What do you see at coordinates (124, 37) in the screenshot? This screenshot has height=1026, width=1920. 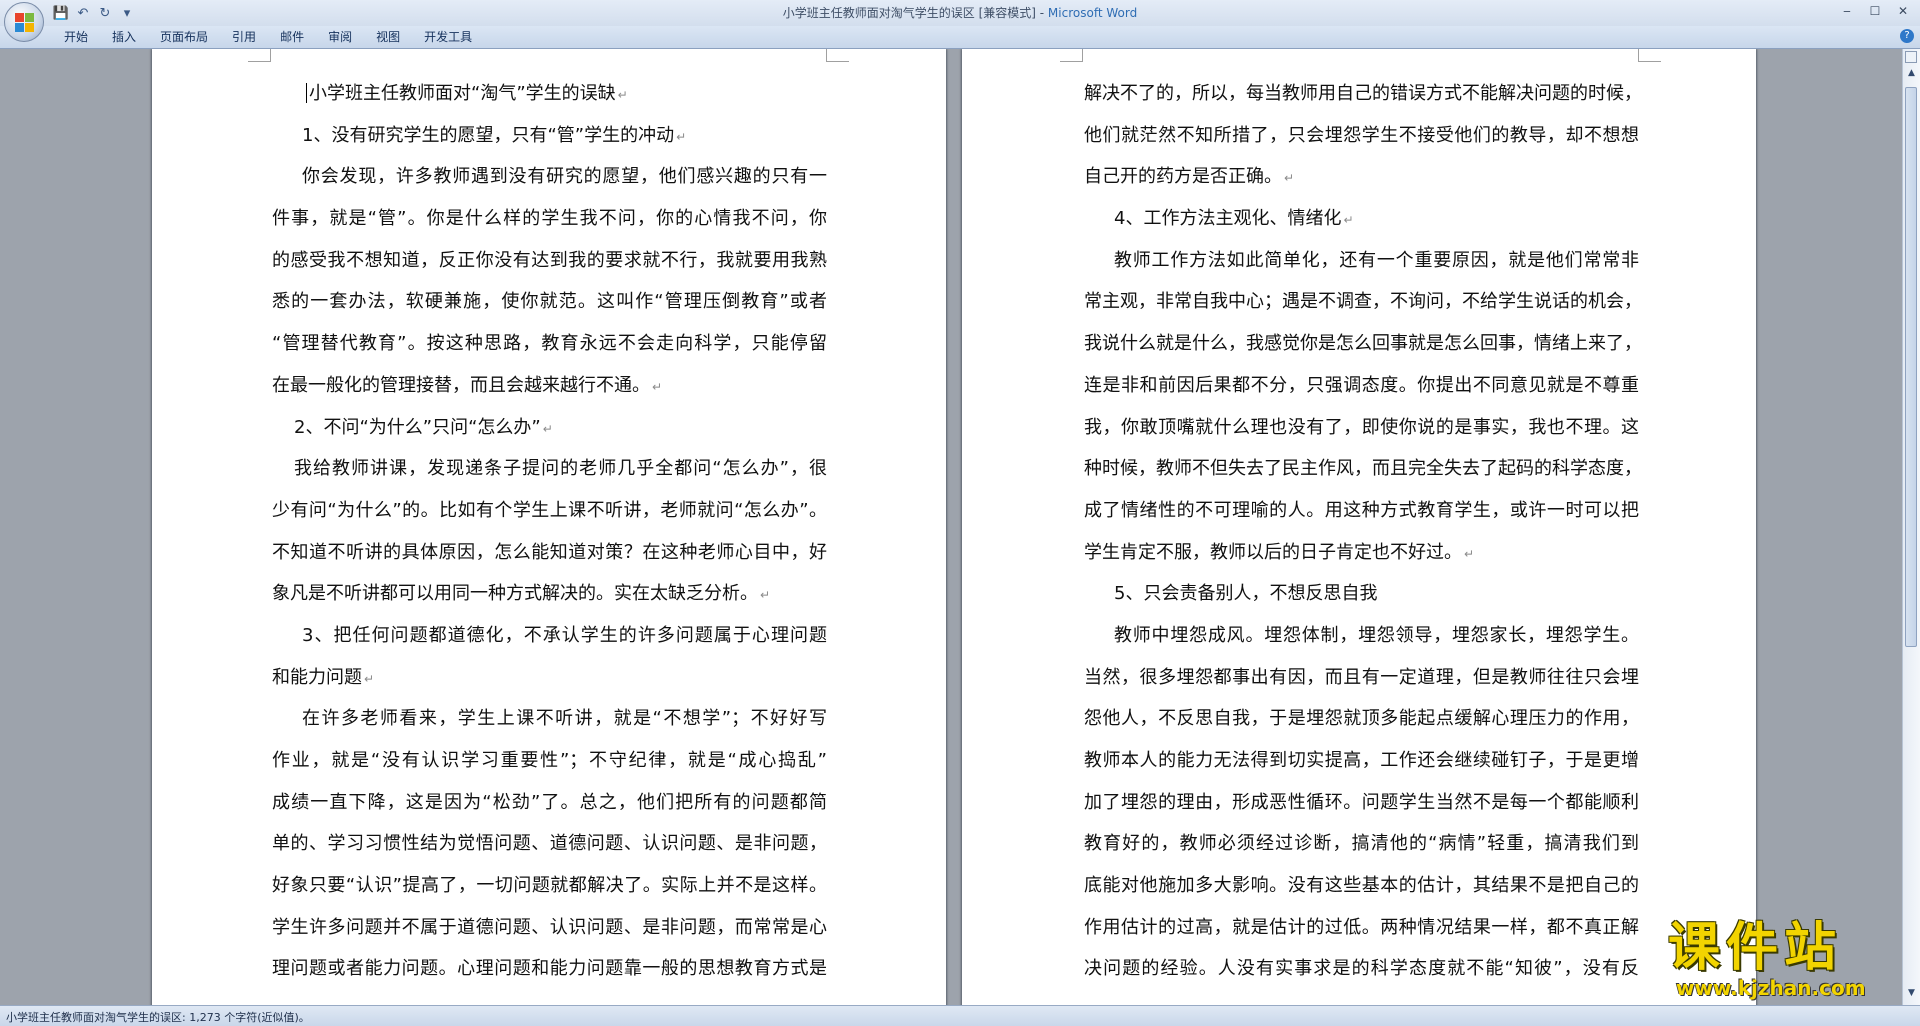 I see `tab-1: 插入` at bounding box center [124, 37].